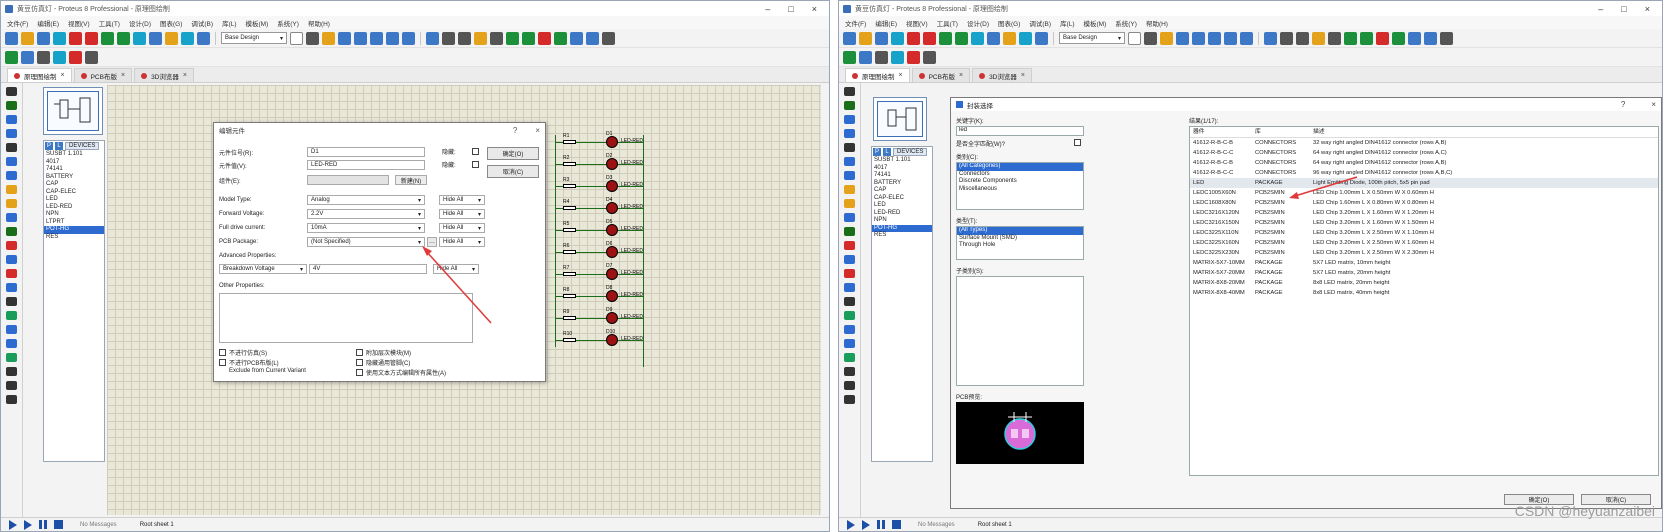 The width and height of the screenshot is (1663, 532). Describe the element at coordinates (877, 152) in the screenshot. I see `pick-devices-button: P` at that location.